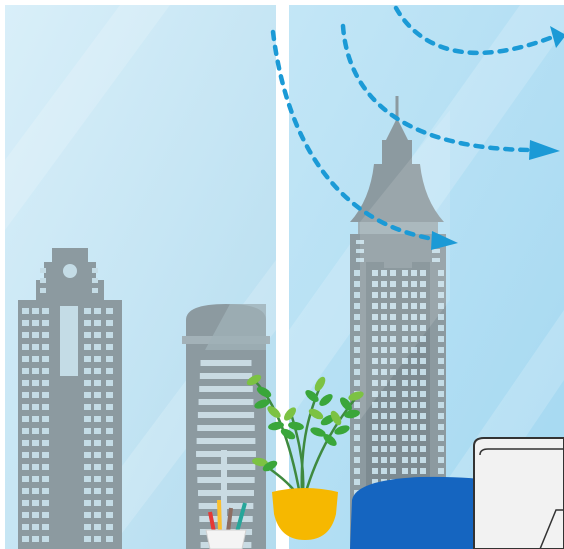 This screenshot has height=549, width=564. I want to click on skyscraper-middle, so click(226, 426).